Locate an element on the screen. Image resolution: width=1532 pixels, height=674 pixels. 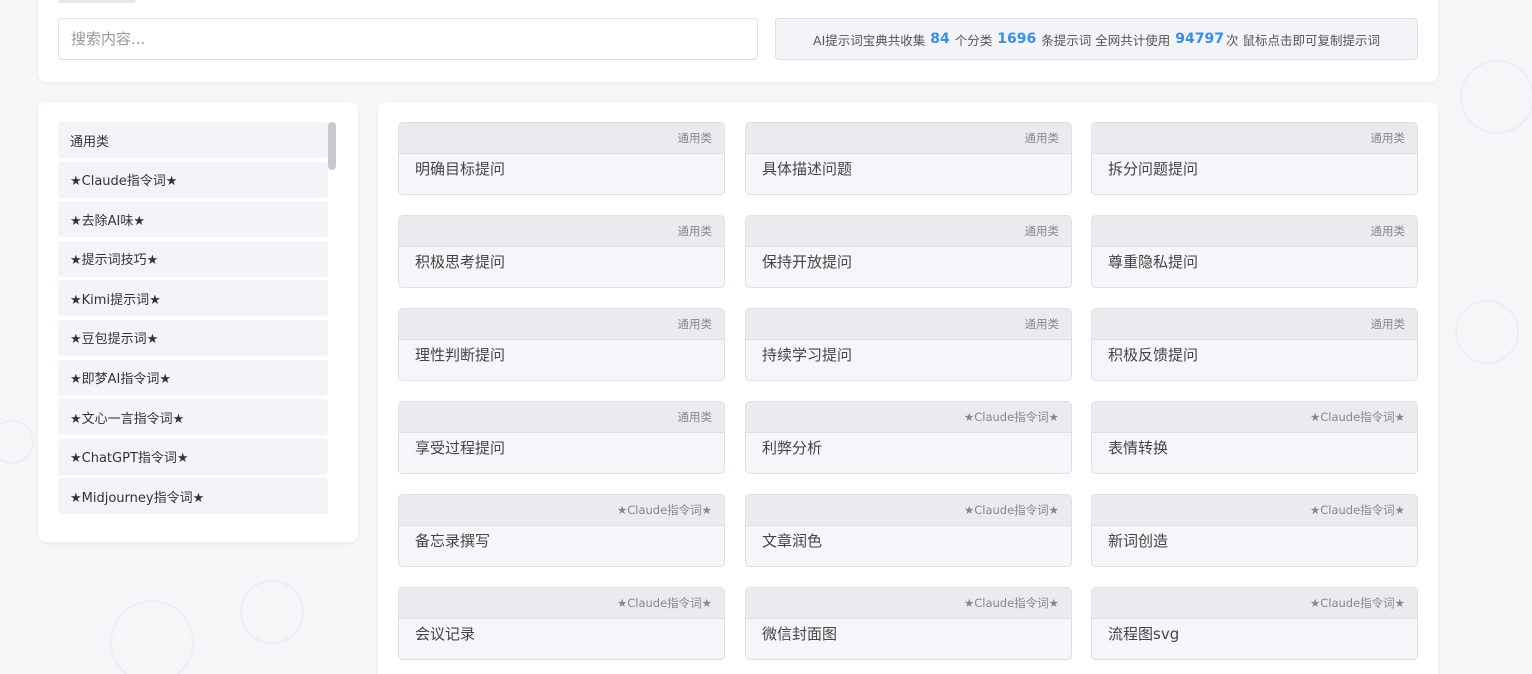
prompt-card: 通用类拆分问题提问 is located at coordinates (1254, 158).